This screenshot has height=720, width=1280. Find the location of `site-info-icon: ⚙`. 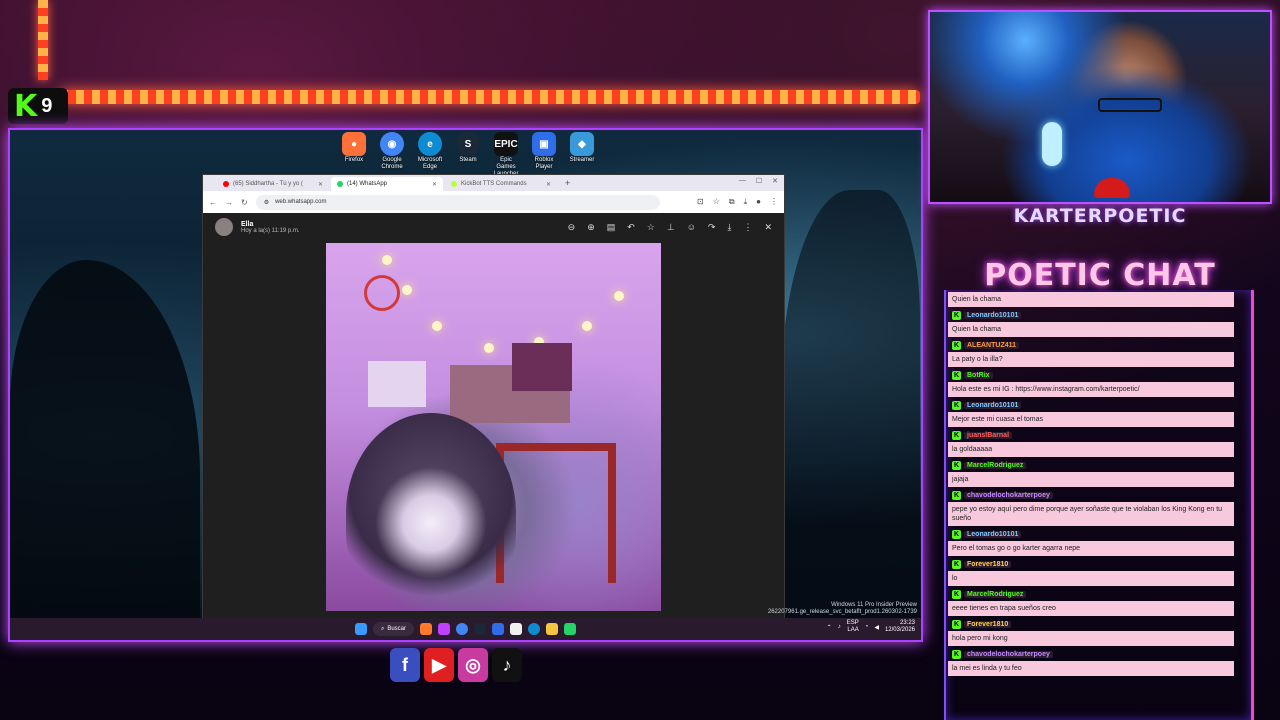

site-info-icon: ⚙ is located at coordinates (266, 202).